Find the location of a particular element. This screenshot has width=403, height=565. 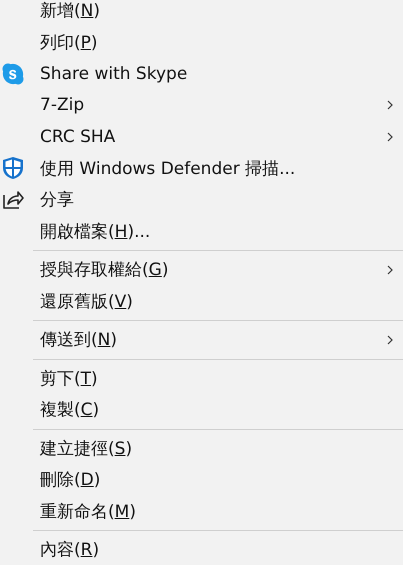

skype-icon is located at coordinates (13, 74).